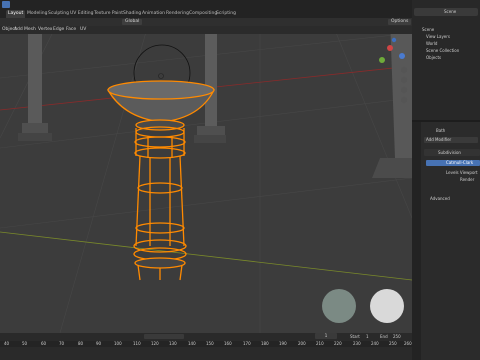 The width and height of the screenshot is (480, 360). I want to click on ruler-tick: 260, so click(408, 343).